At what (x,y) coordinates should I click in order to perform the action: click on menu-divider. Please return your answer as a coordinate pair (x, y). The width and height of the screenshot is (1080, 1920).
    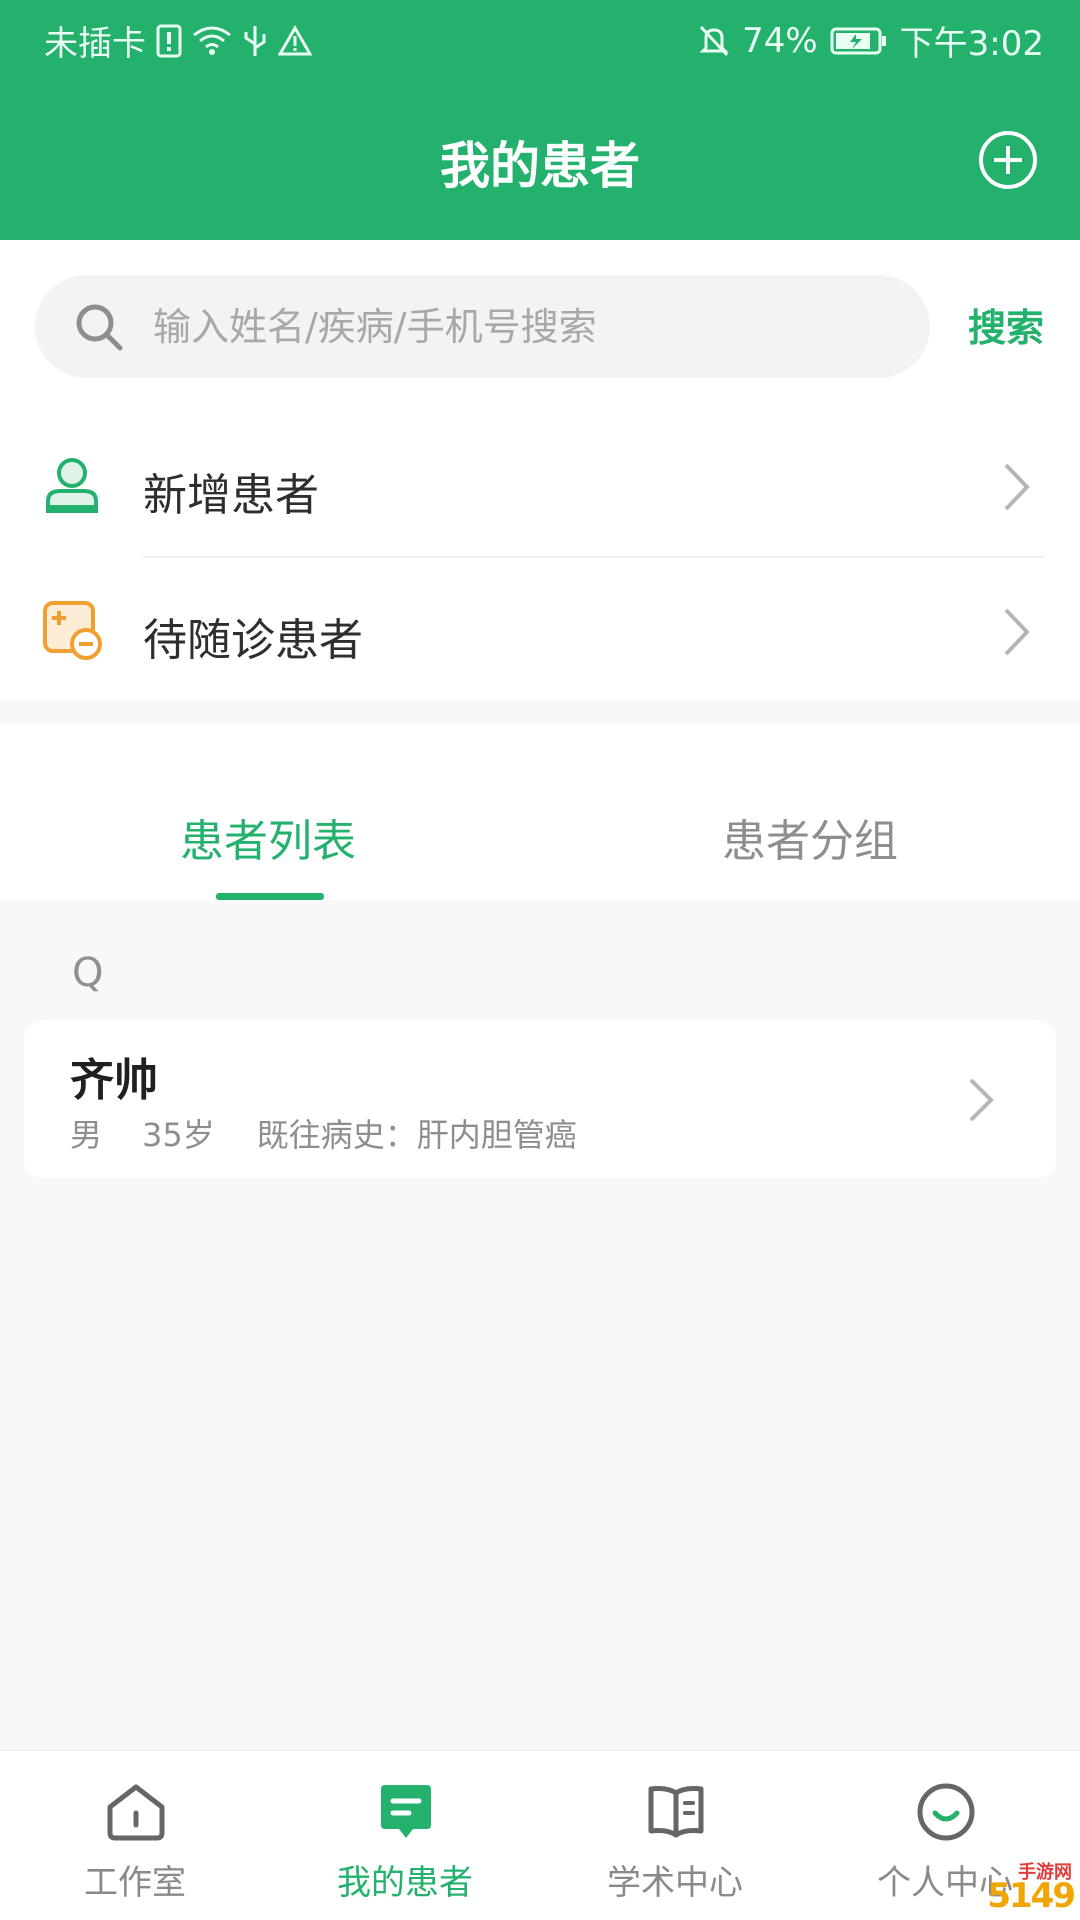
    Looking at the image, I should click on (593, 557).